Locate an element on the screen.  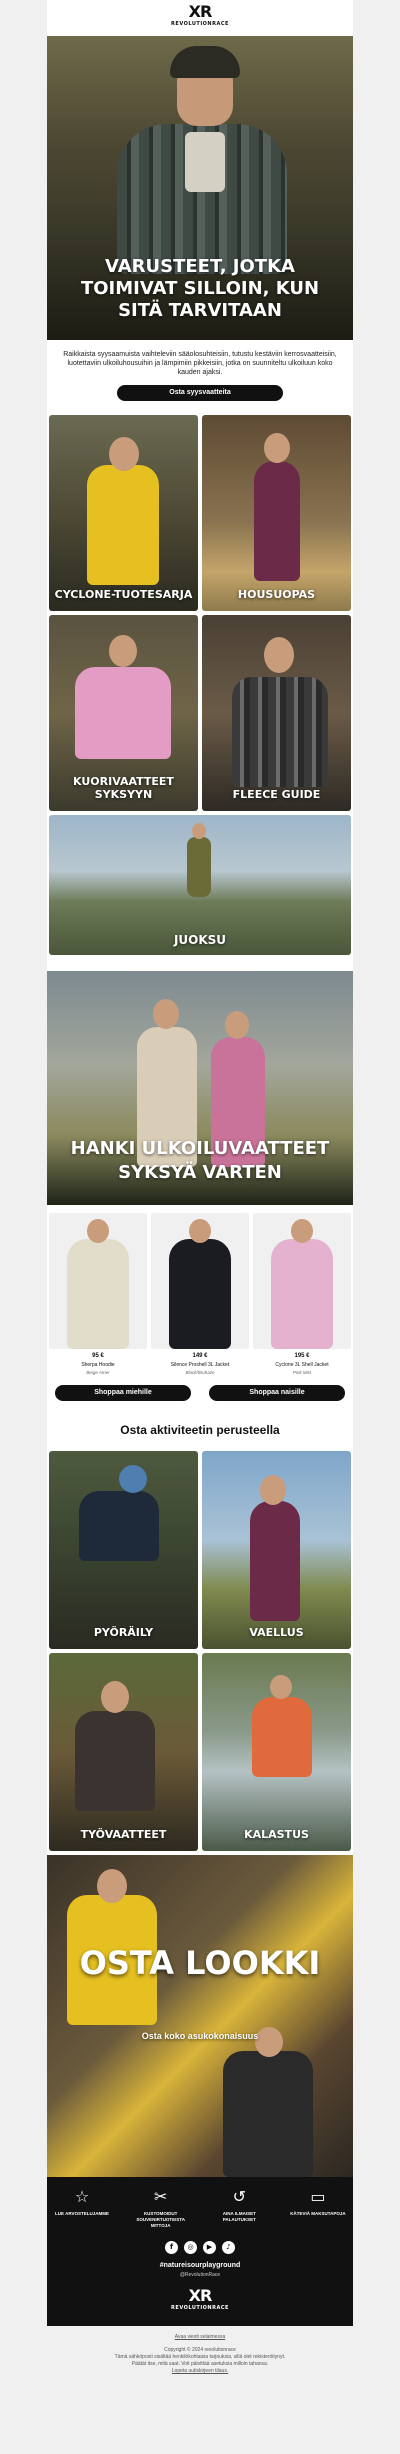
tiktok-icon: ♪ is located at coordinates (228, 2247).